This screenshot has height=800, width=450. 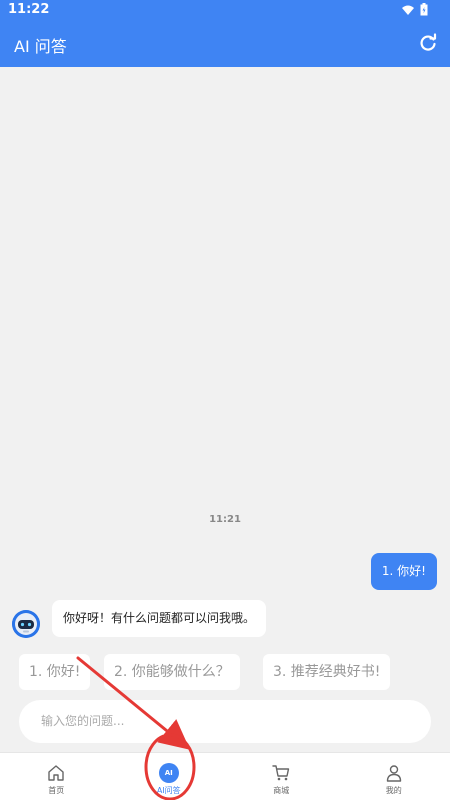 What do you see at coordinates (159, 618) in the screenshot?
I see `bot-message-bubble: 你好呀！有什么问题都可以问我哦。` at bounding box center [159, 618].